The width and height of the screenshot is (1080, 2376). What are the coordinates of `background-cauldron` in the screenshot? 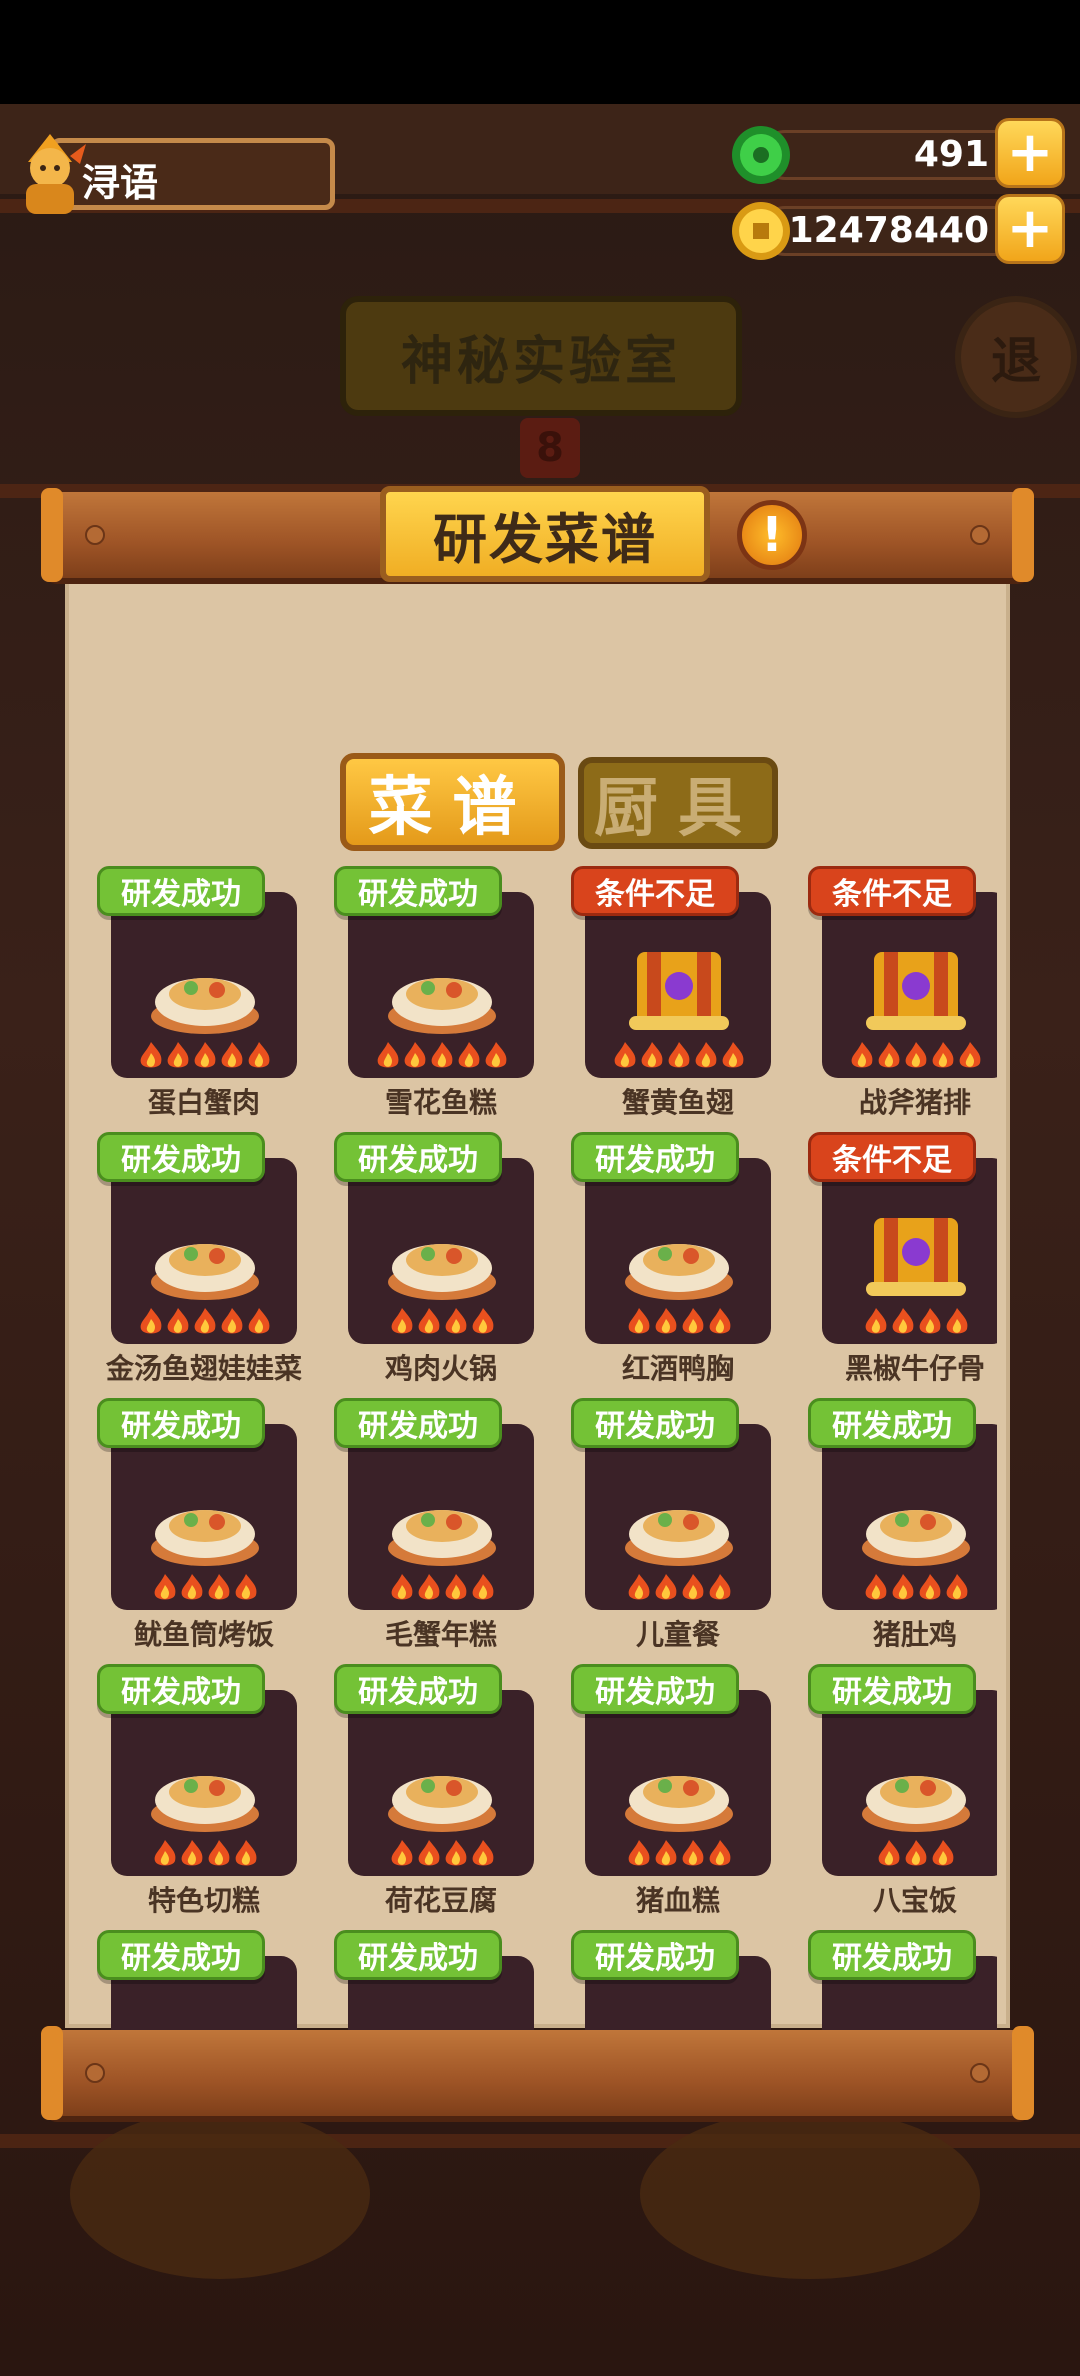 It's located at (810, 2194).